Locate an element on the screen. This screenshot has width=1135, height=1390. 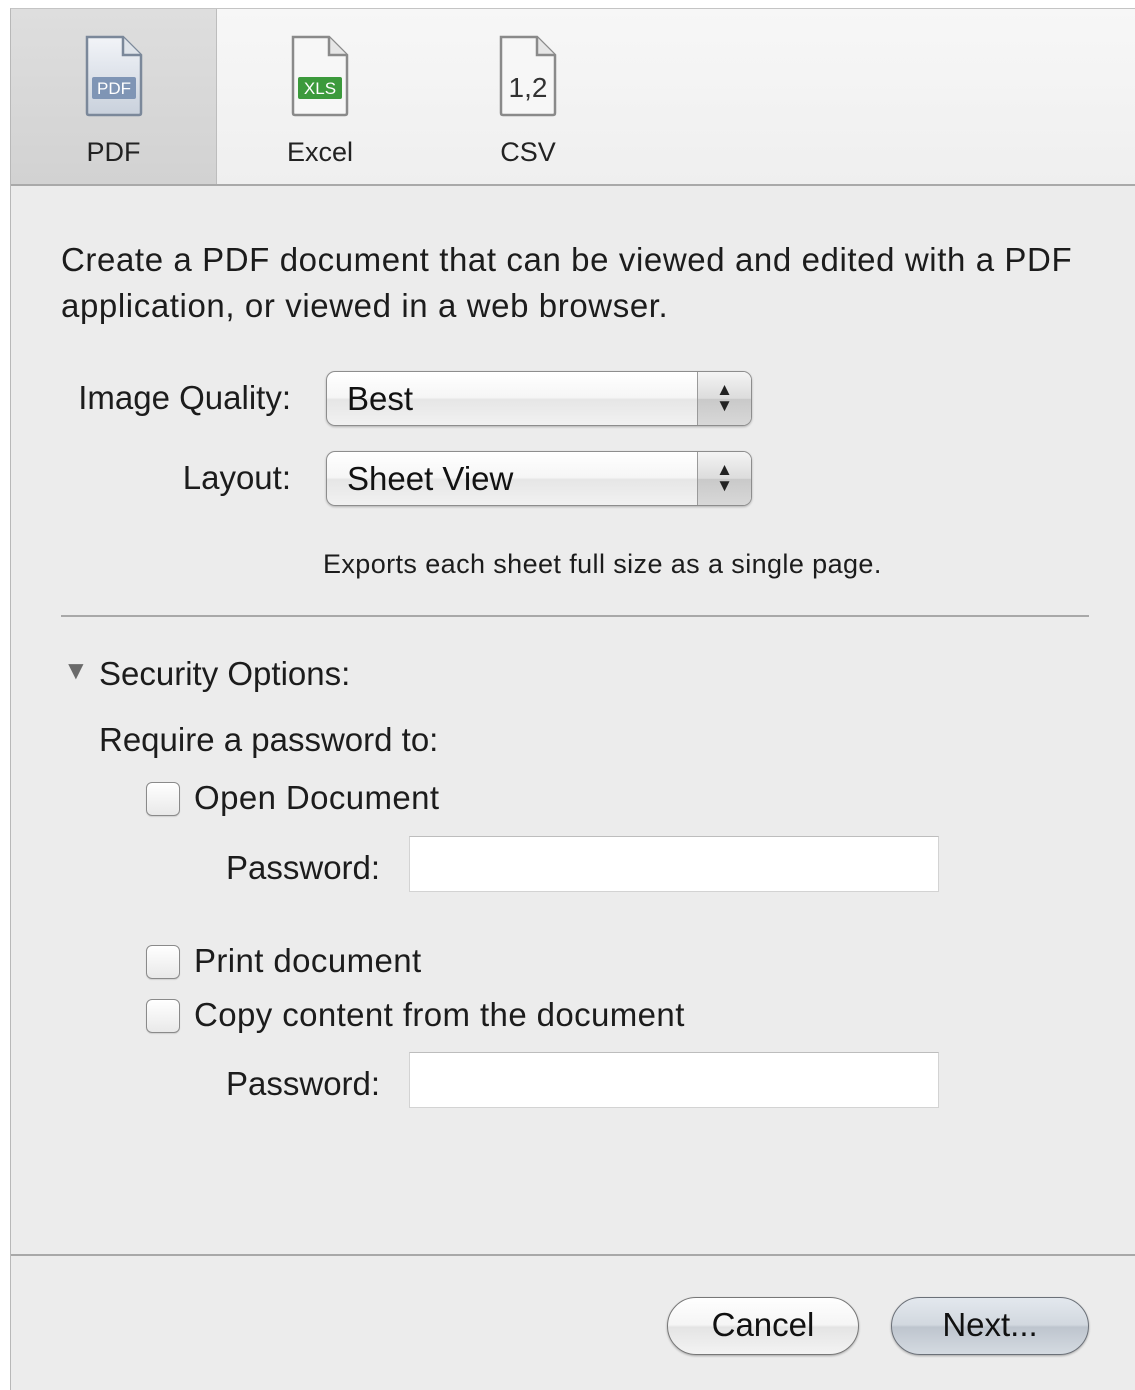
permissions-password-field is located at coordinates (674, 1080).